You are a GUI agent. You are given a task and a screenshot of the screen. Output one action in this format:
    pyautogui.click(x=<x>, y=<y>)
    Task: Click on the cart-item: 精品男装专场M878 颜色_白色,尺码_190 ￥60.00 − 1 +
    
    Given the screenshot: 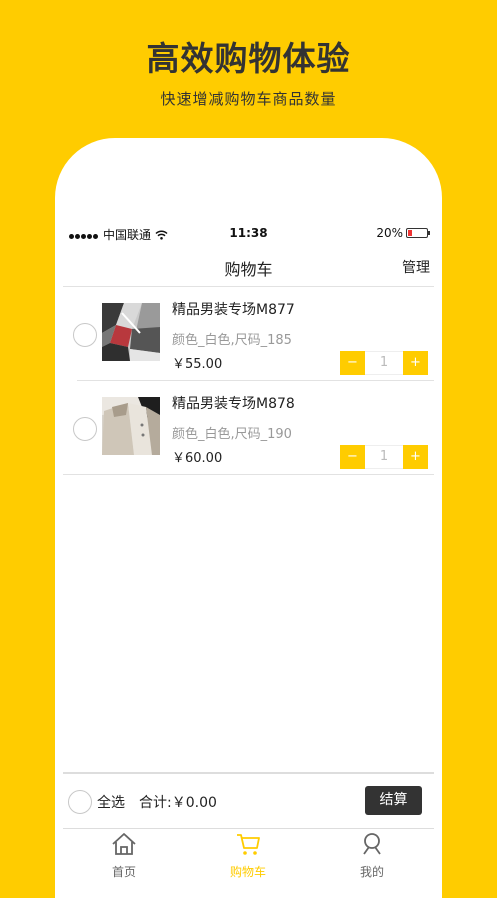 What is the action you would take?
    pyautogui.click(x=248, y=428)
    